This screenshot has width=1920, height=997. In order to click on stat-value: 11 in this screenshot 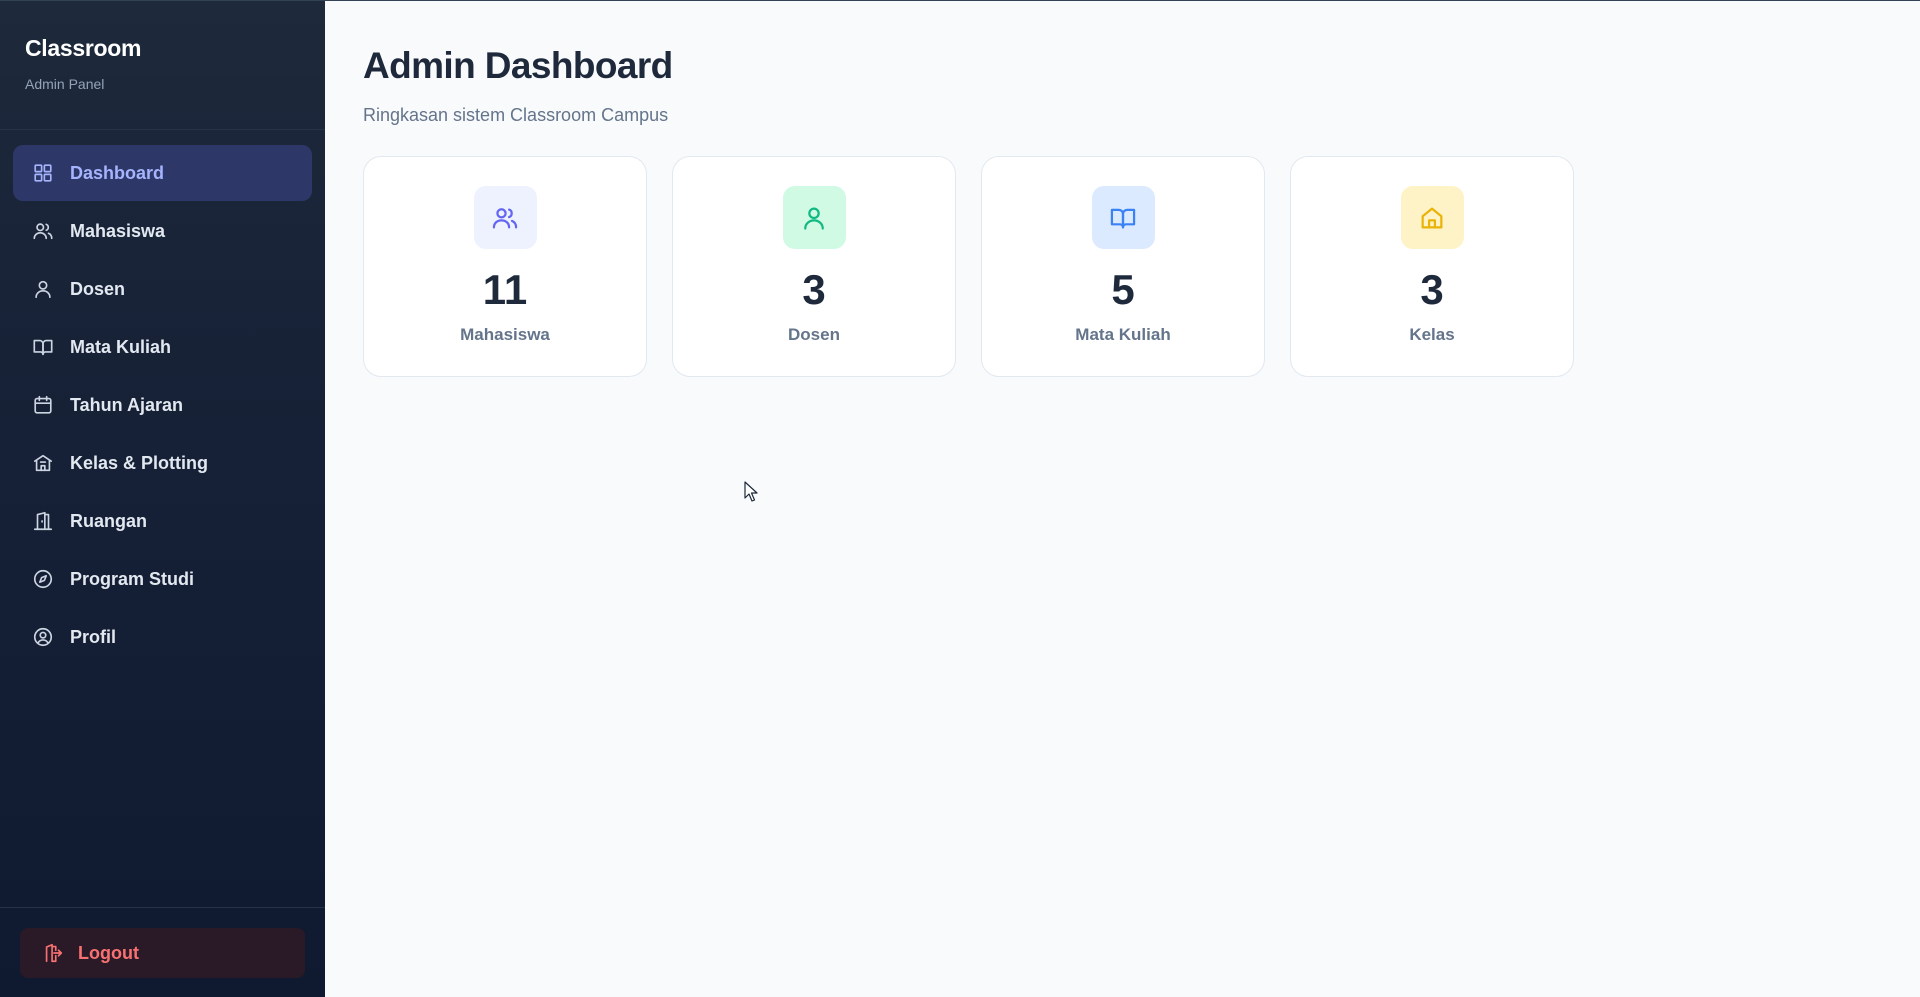, I will do `click(505, 289)`.